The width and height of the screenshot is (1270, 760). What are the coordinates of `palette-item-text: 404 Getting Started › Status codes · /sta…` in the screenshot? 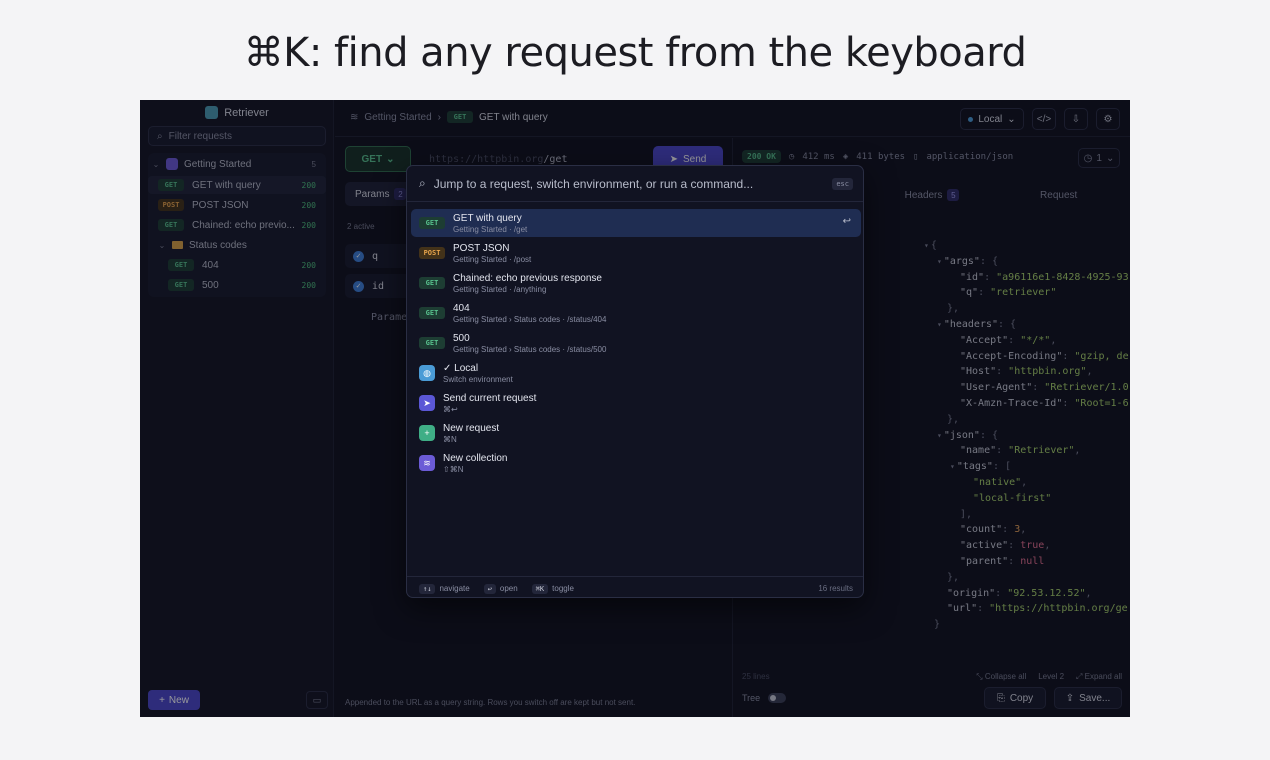 It's located at (529, 313).